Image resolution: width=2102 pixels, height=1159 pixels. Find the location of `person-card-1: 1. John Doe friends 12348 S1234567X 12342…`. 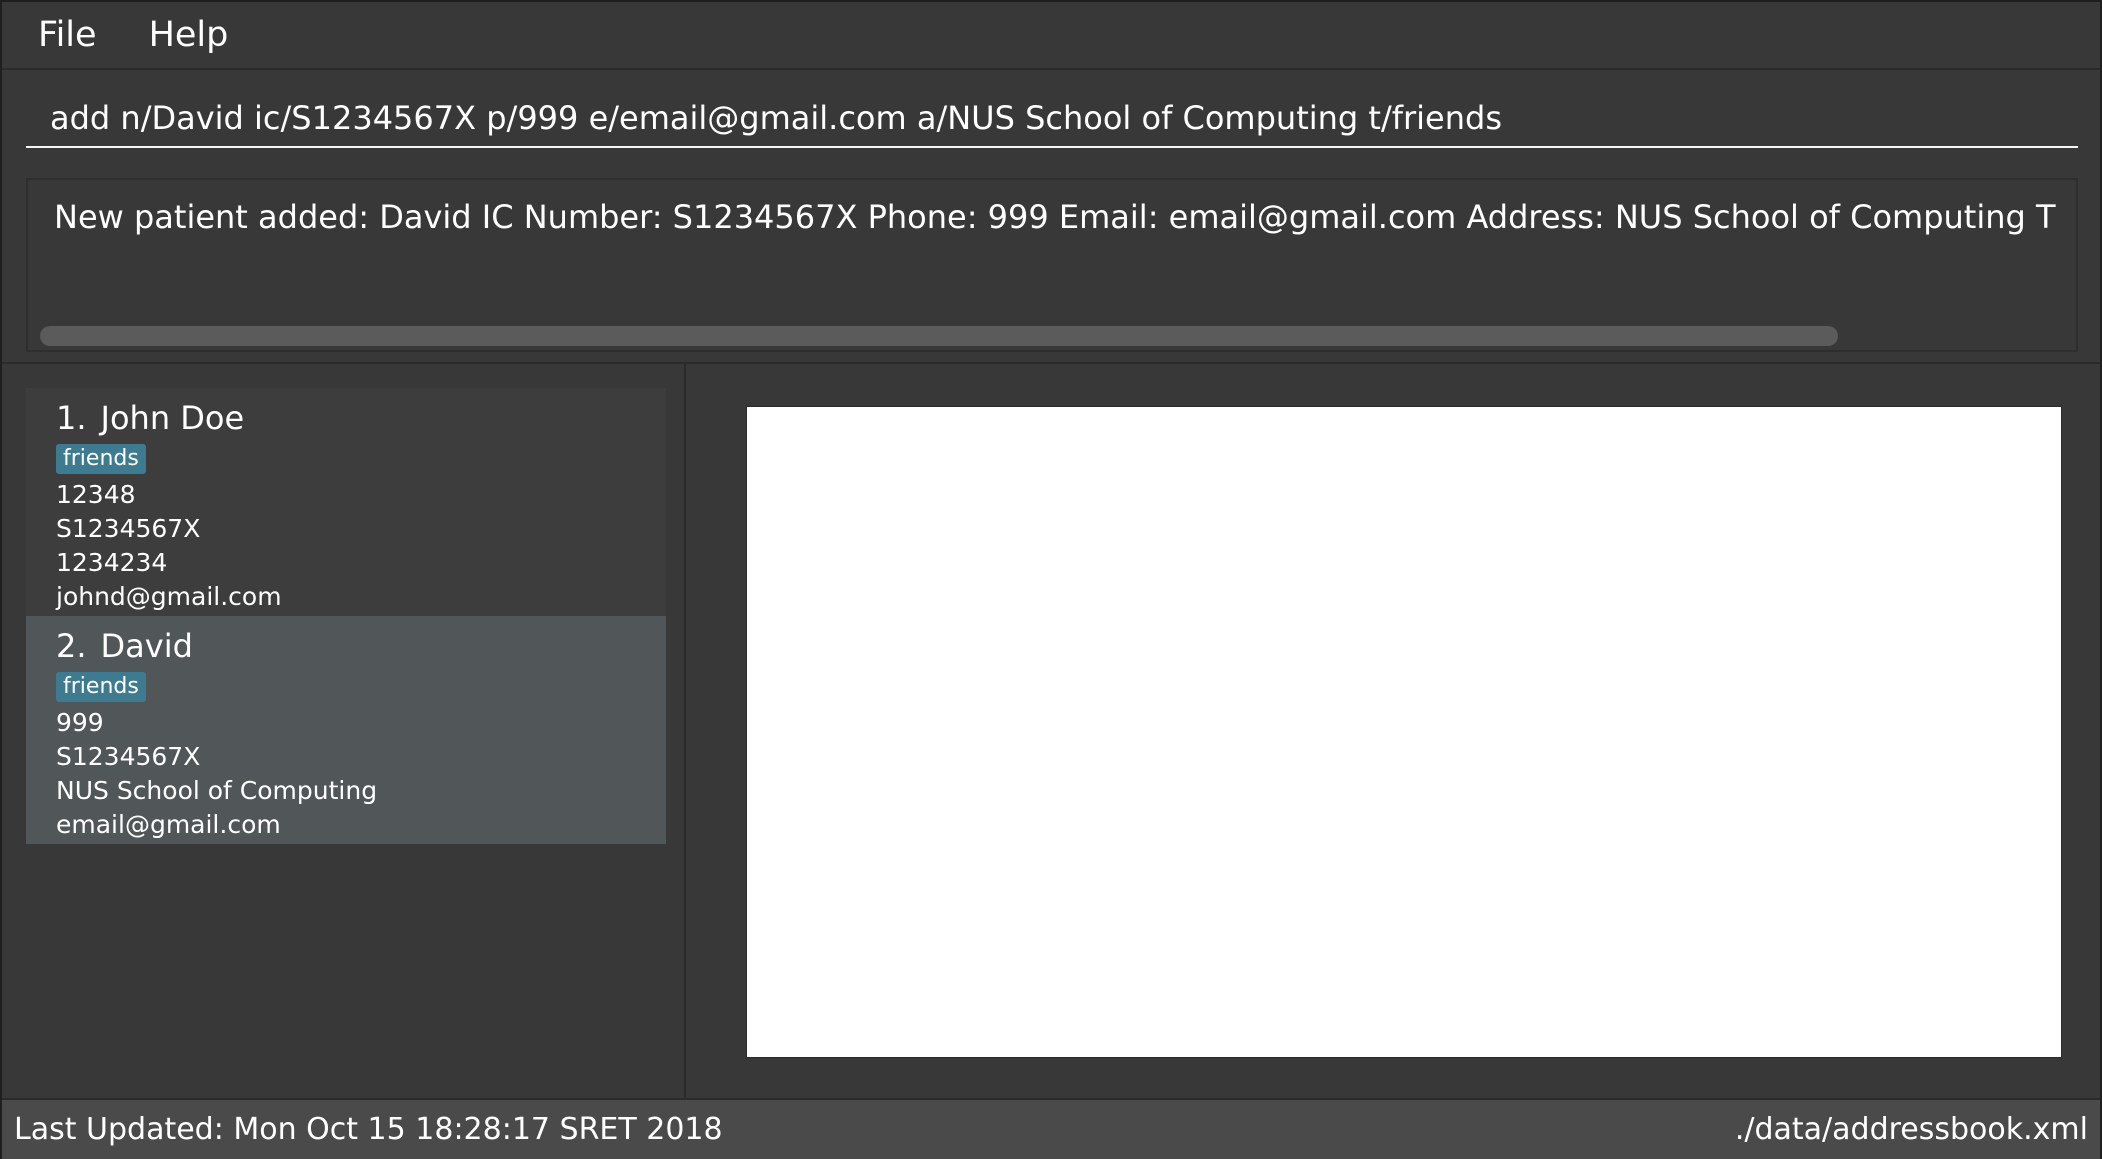

person-card-1: 1. John Doe friends 12348 S1234567X 12342… is located at coordinates (346, 502).